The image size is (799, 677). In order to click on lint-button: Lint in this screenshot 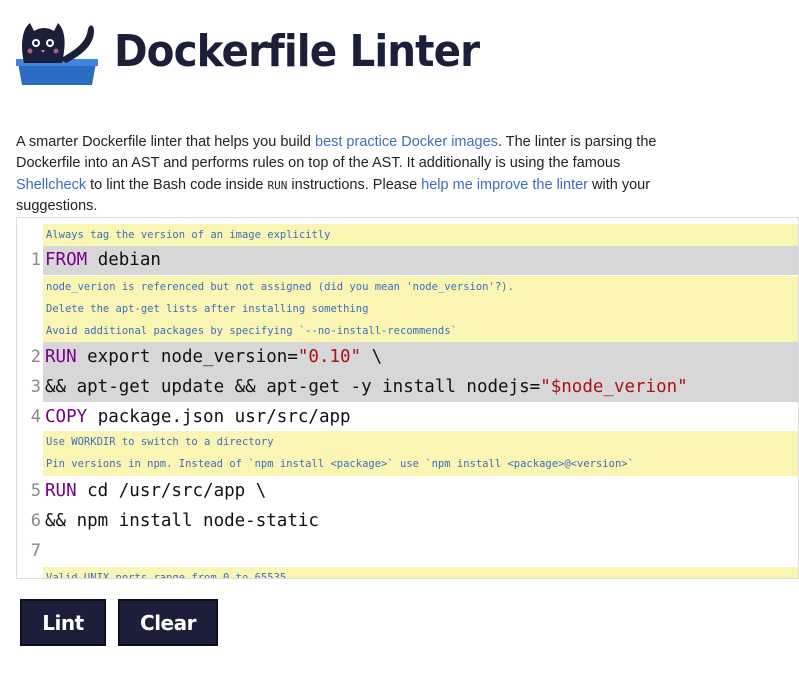, I will do `click(63, 622)`.